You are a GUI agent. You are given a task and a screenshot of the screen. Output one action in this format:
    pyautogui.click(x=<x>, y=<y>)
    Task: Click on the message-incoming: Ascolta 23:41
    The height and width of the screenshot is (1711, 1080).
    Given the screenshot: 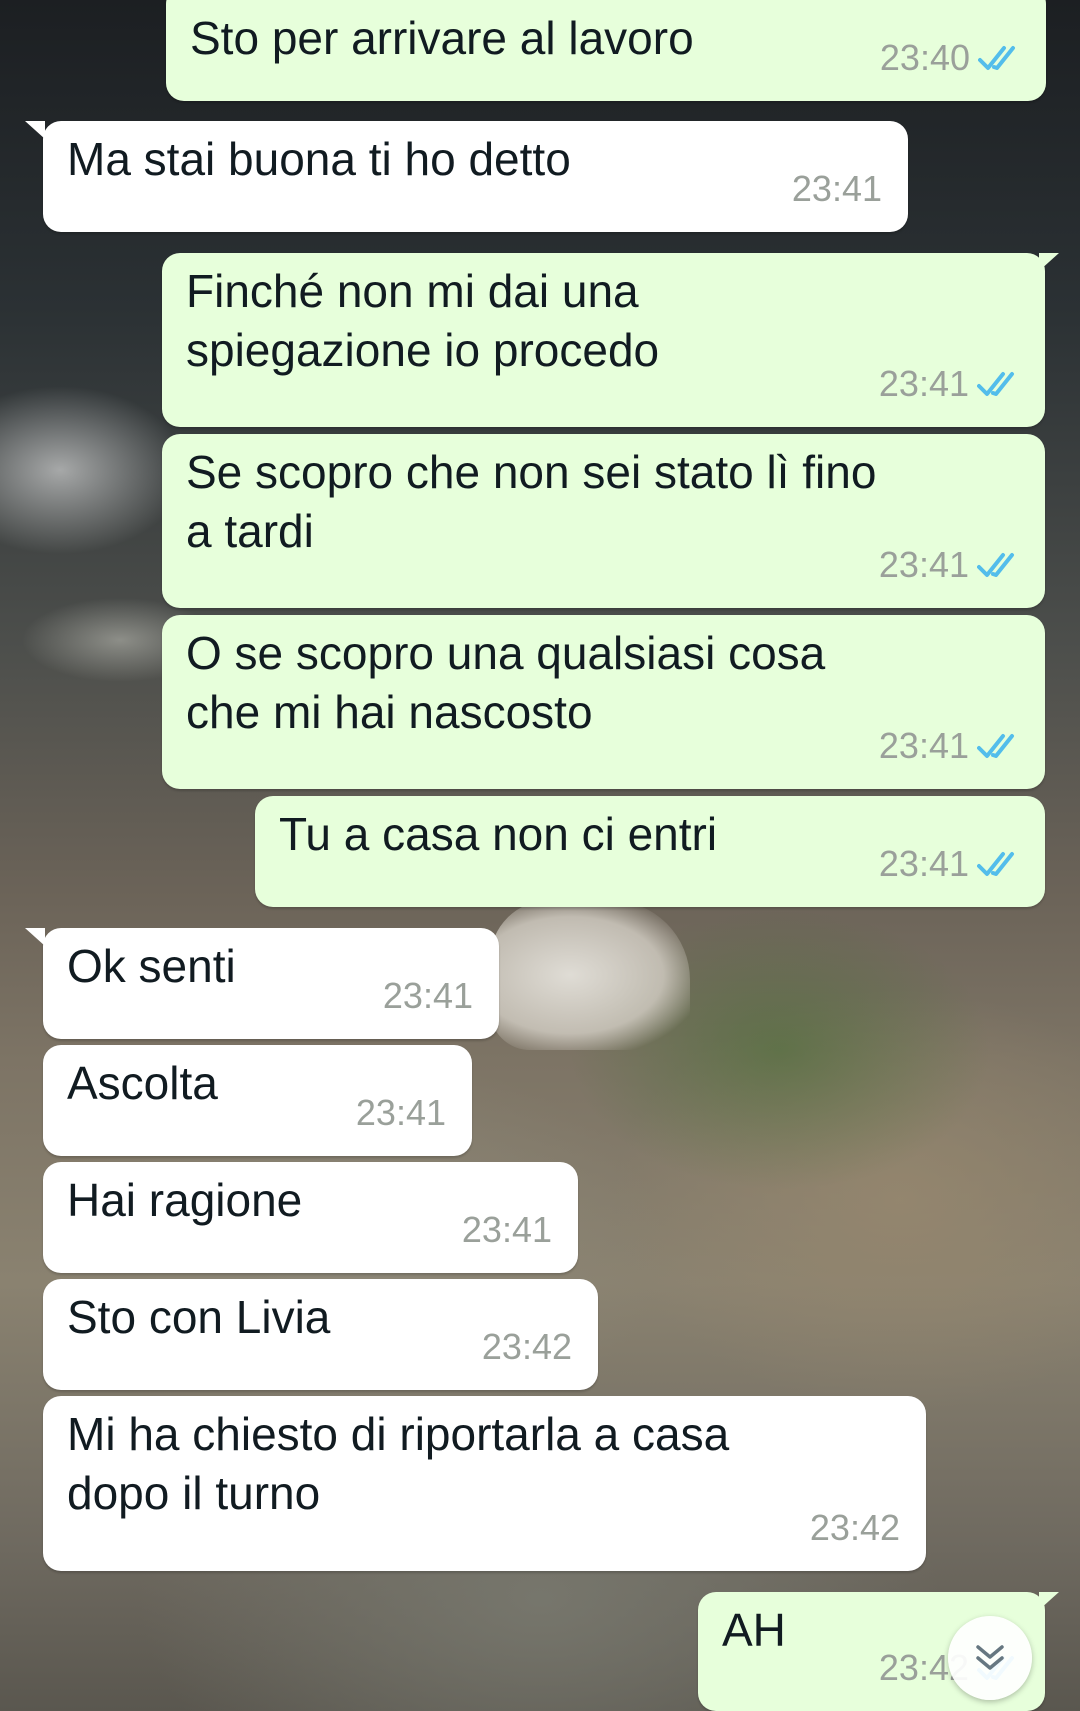 What is the action you would take?
    pyautogui.click(x=257, y=1100)
    